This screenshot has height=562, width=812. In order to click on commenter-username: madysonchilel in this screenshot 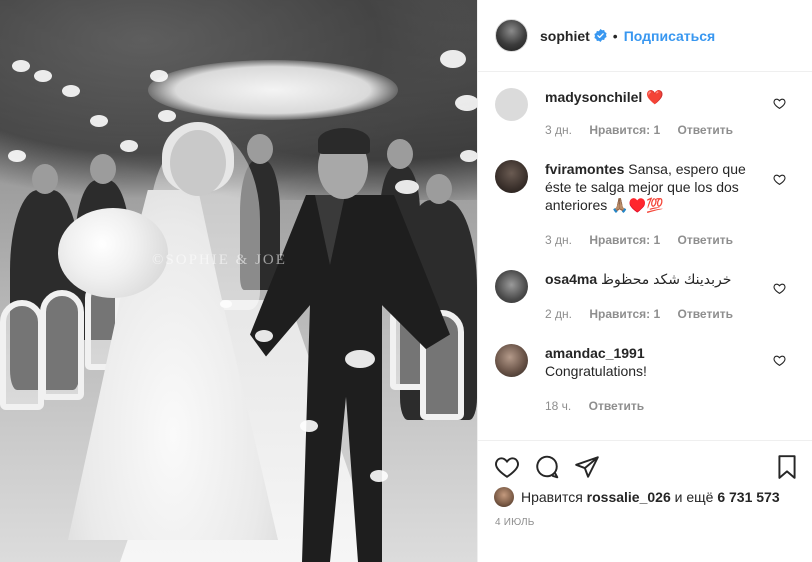, I will do `click(593, 97)`.